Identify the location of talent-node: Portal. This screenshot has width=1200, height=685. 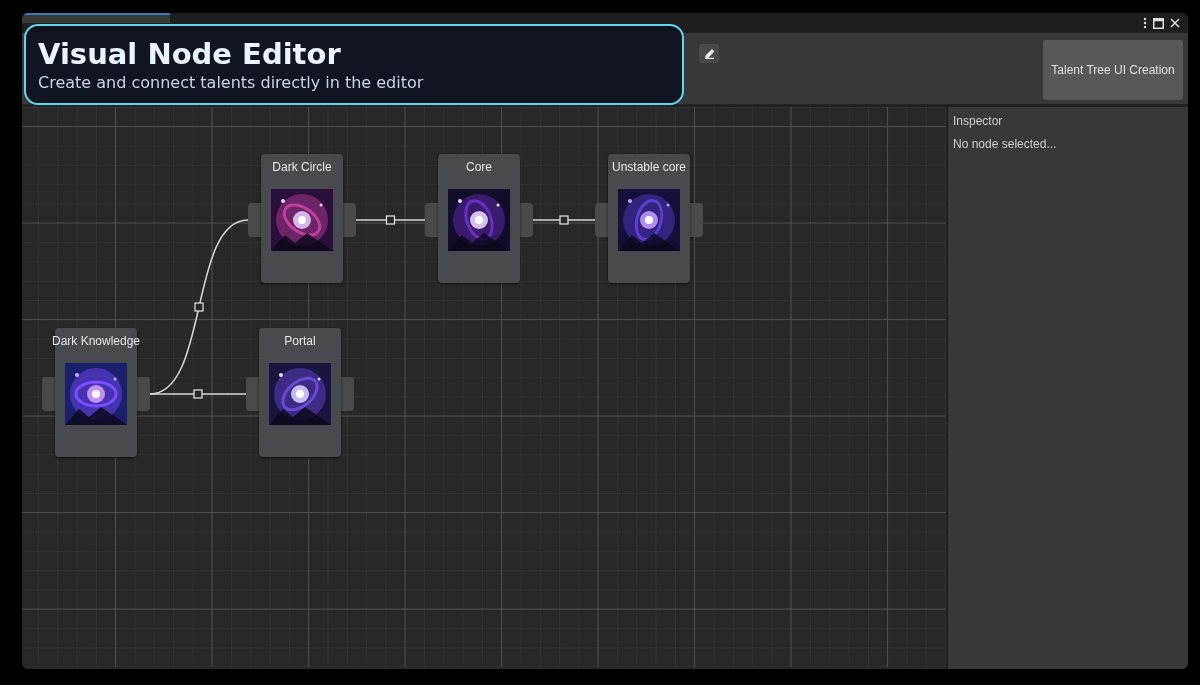
(300, 392).